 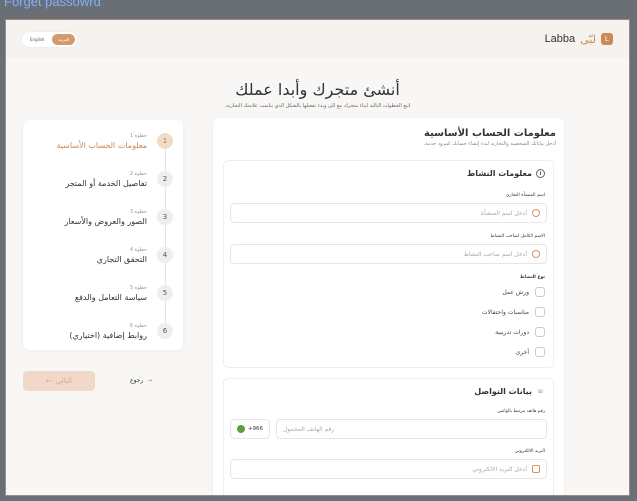 I want to click on step-number-label: خطوة 3, so click(x=138, y=211).